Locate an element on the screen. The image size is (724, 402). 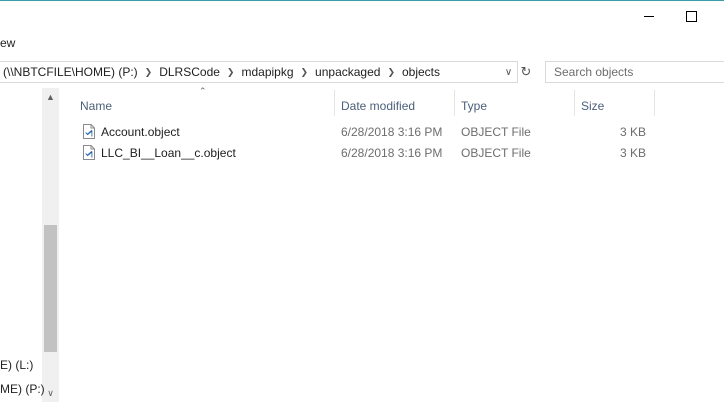
search-input is located at coordinates (639, 72).